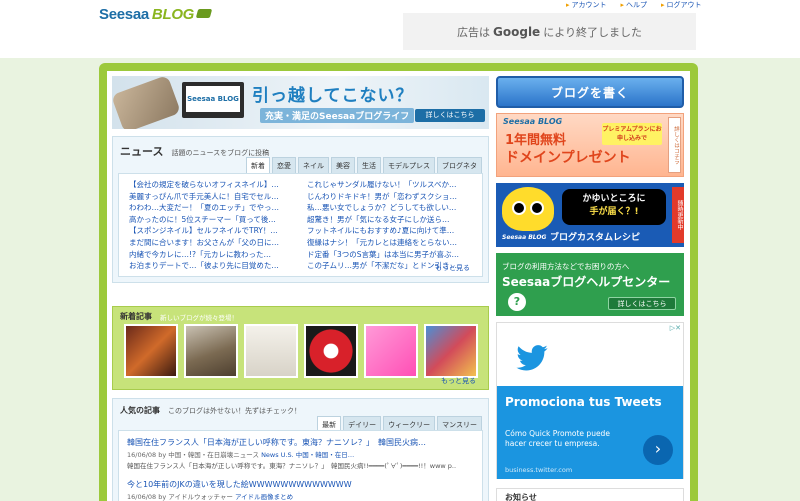  Describe the element at coordinates (458, 381) in the screenshot. I see `new-posts-more-link: もっと見る` at that location.